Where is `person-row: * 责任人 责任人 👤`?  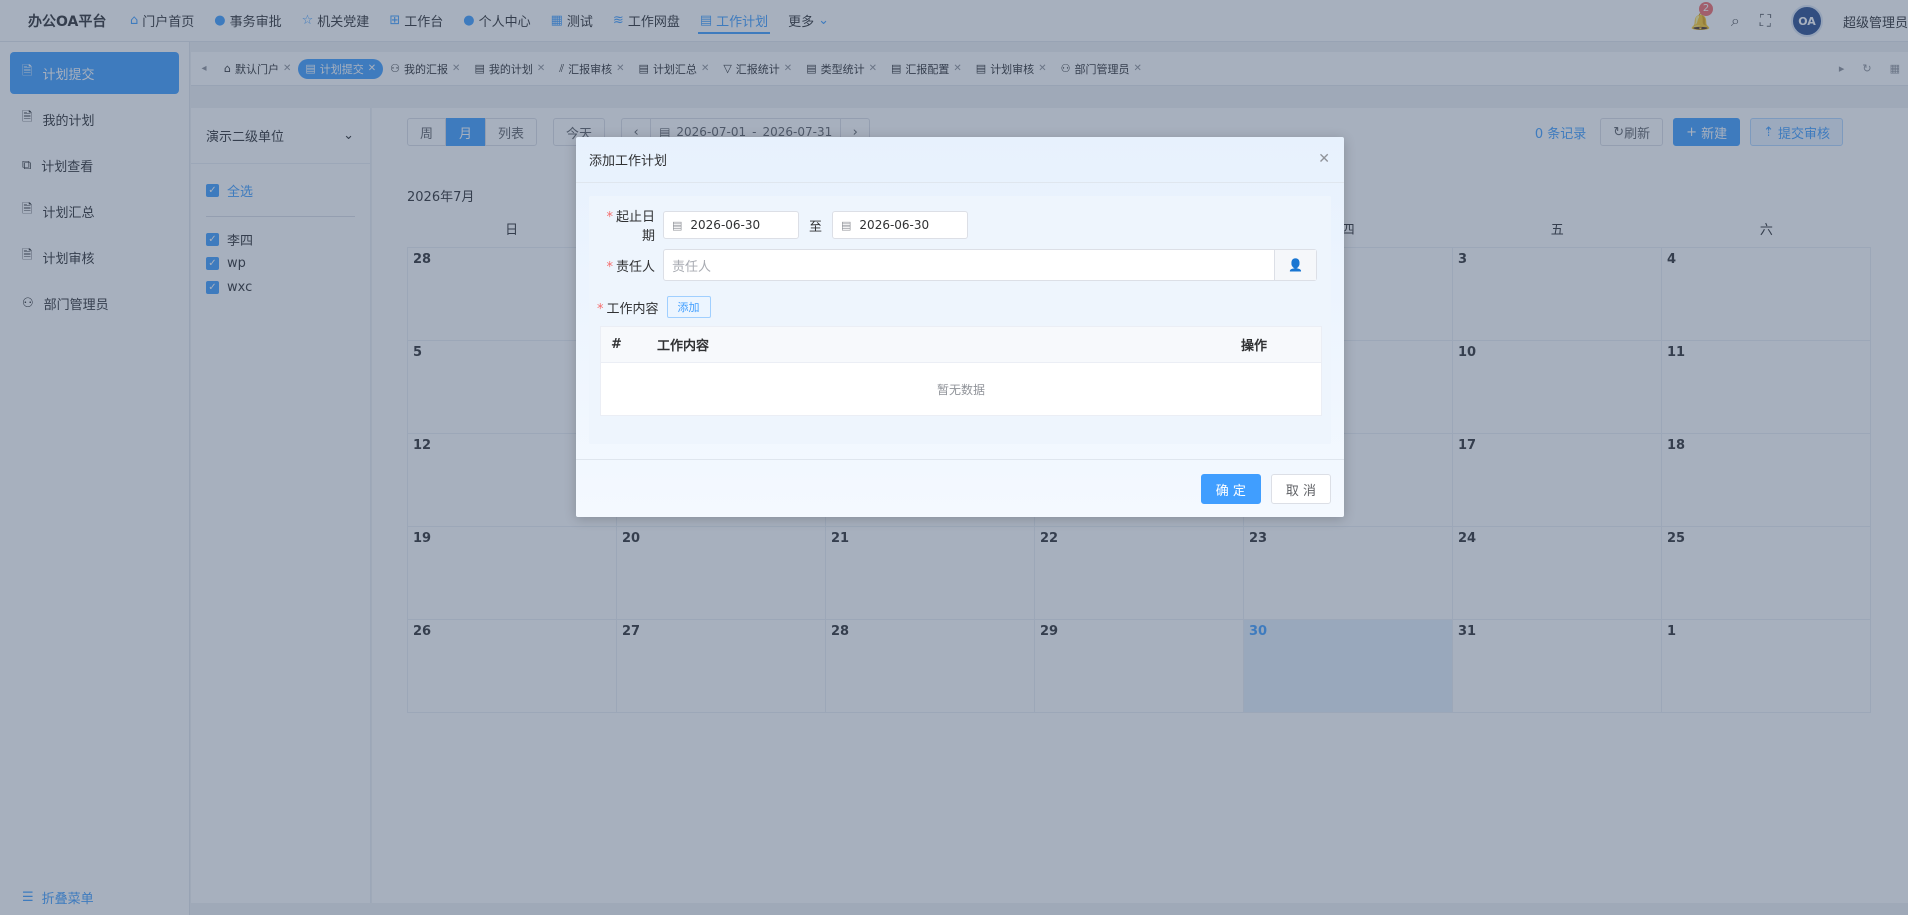
person-row: * 责任人 责任人 👤 is located at coordinates (957, 265).